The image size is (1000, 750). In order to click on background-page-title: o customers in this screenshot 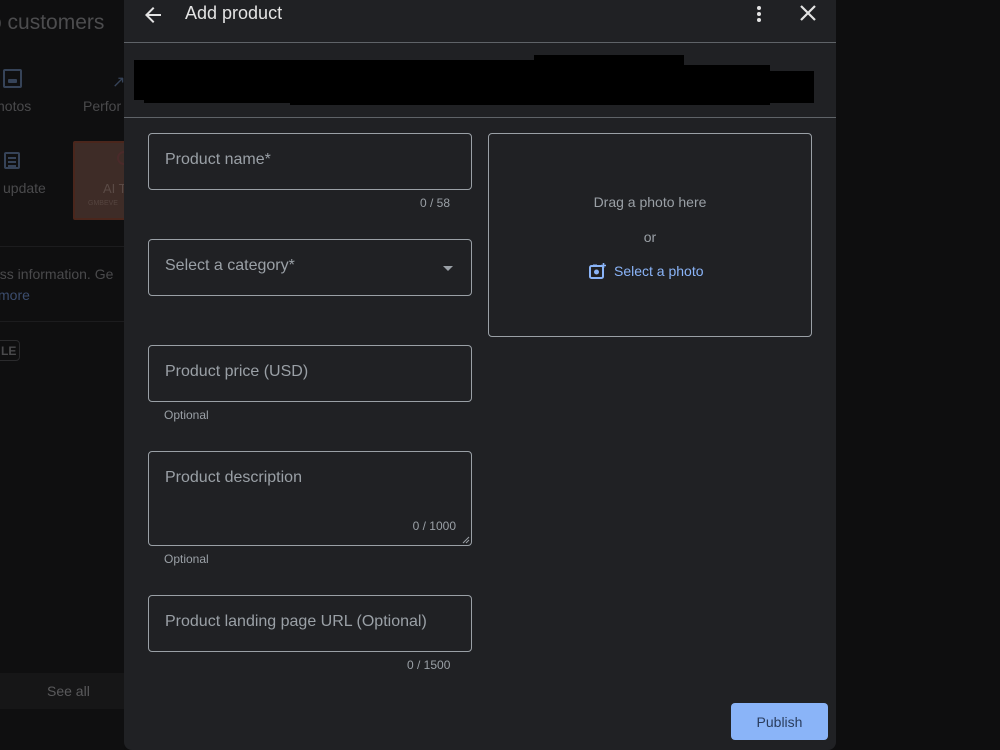, I will do `click(52, 22)`.